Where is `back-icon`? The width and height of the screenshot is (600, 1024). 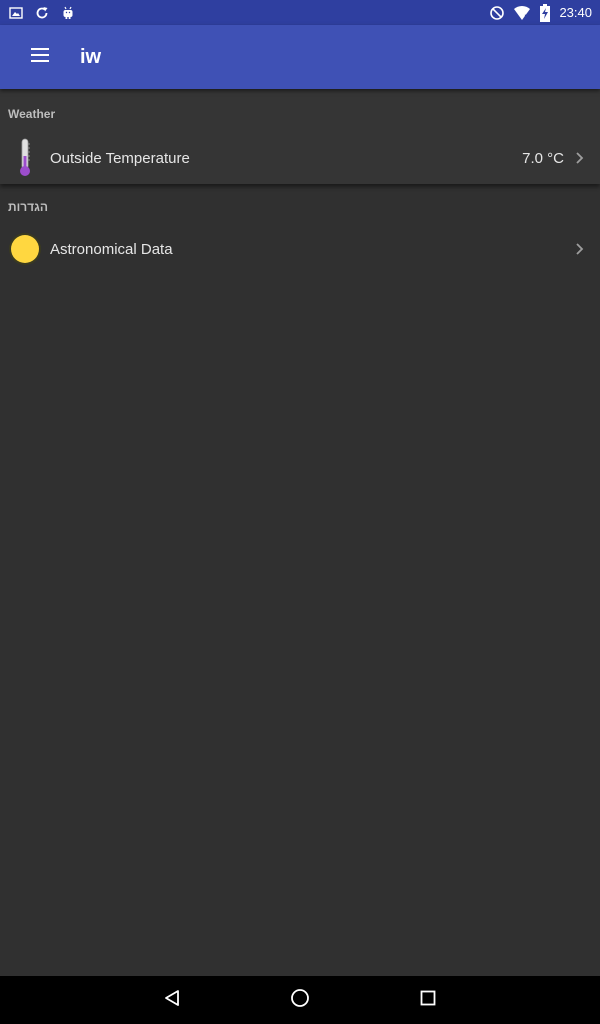
back-icon is located at coordinates (172, 1000).